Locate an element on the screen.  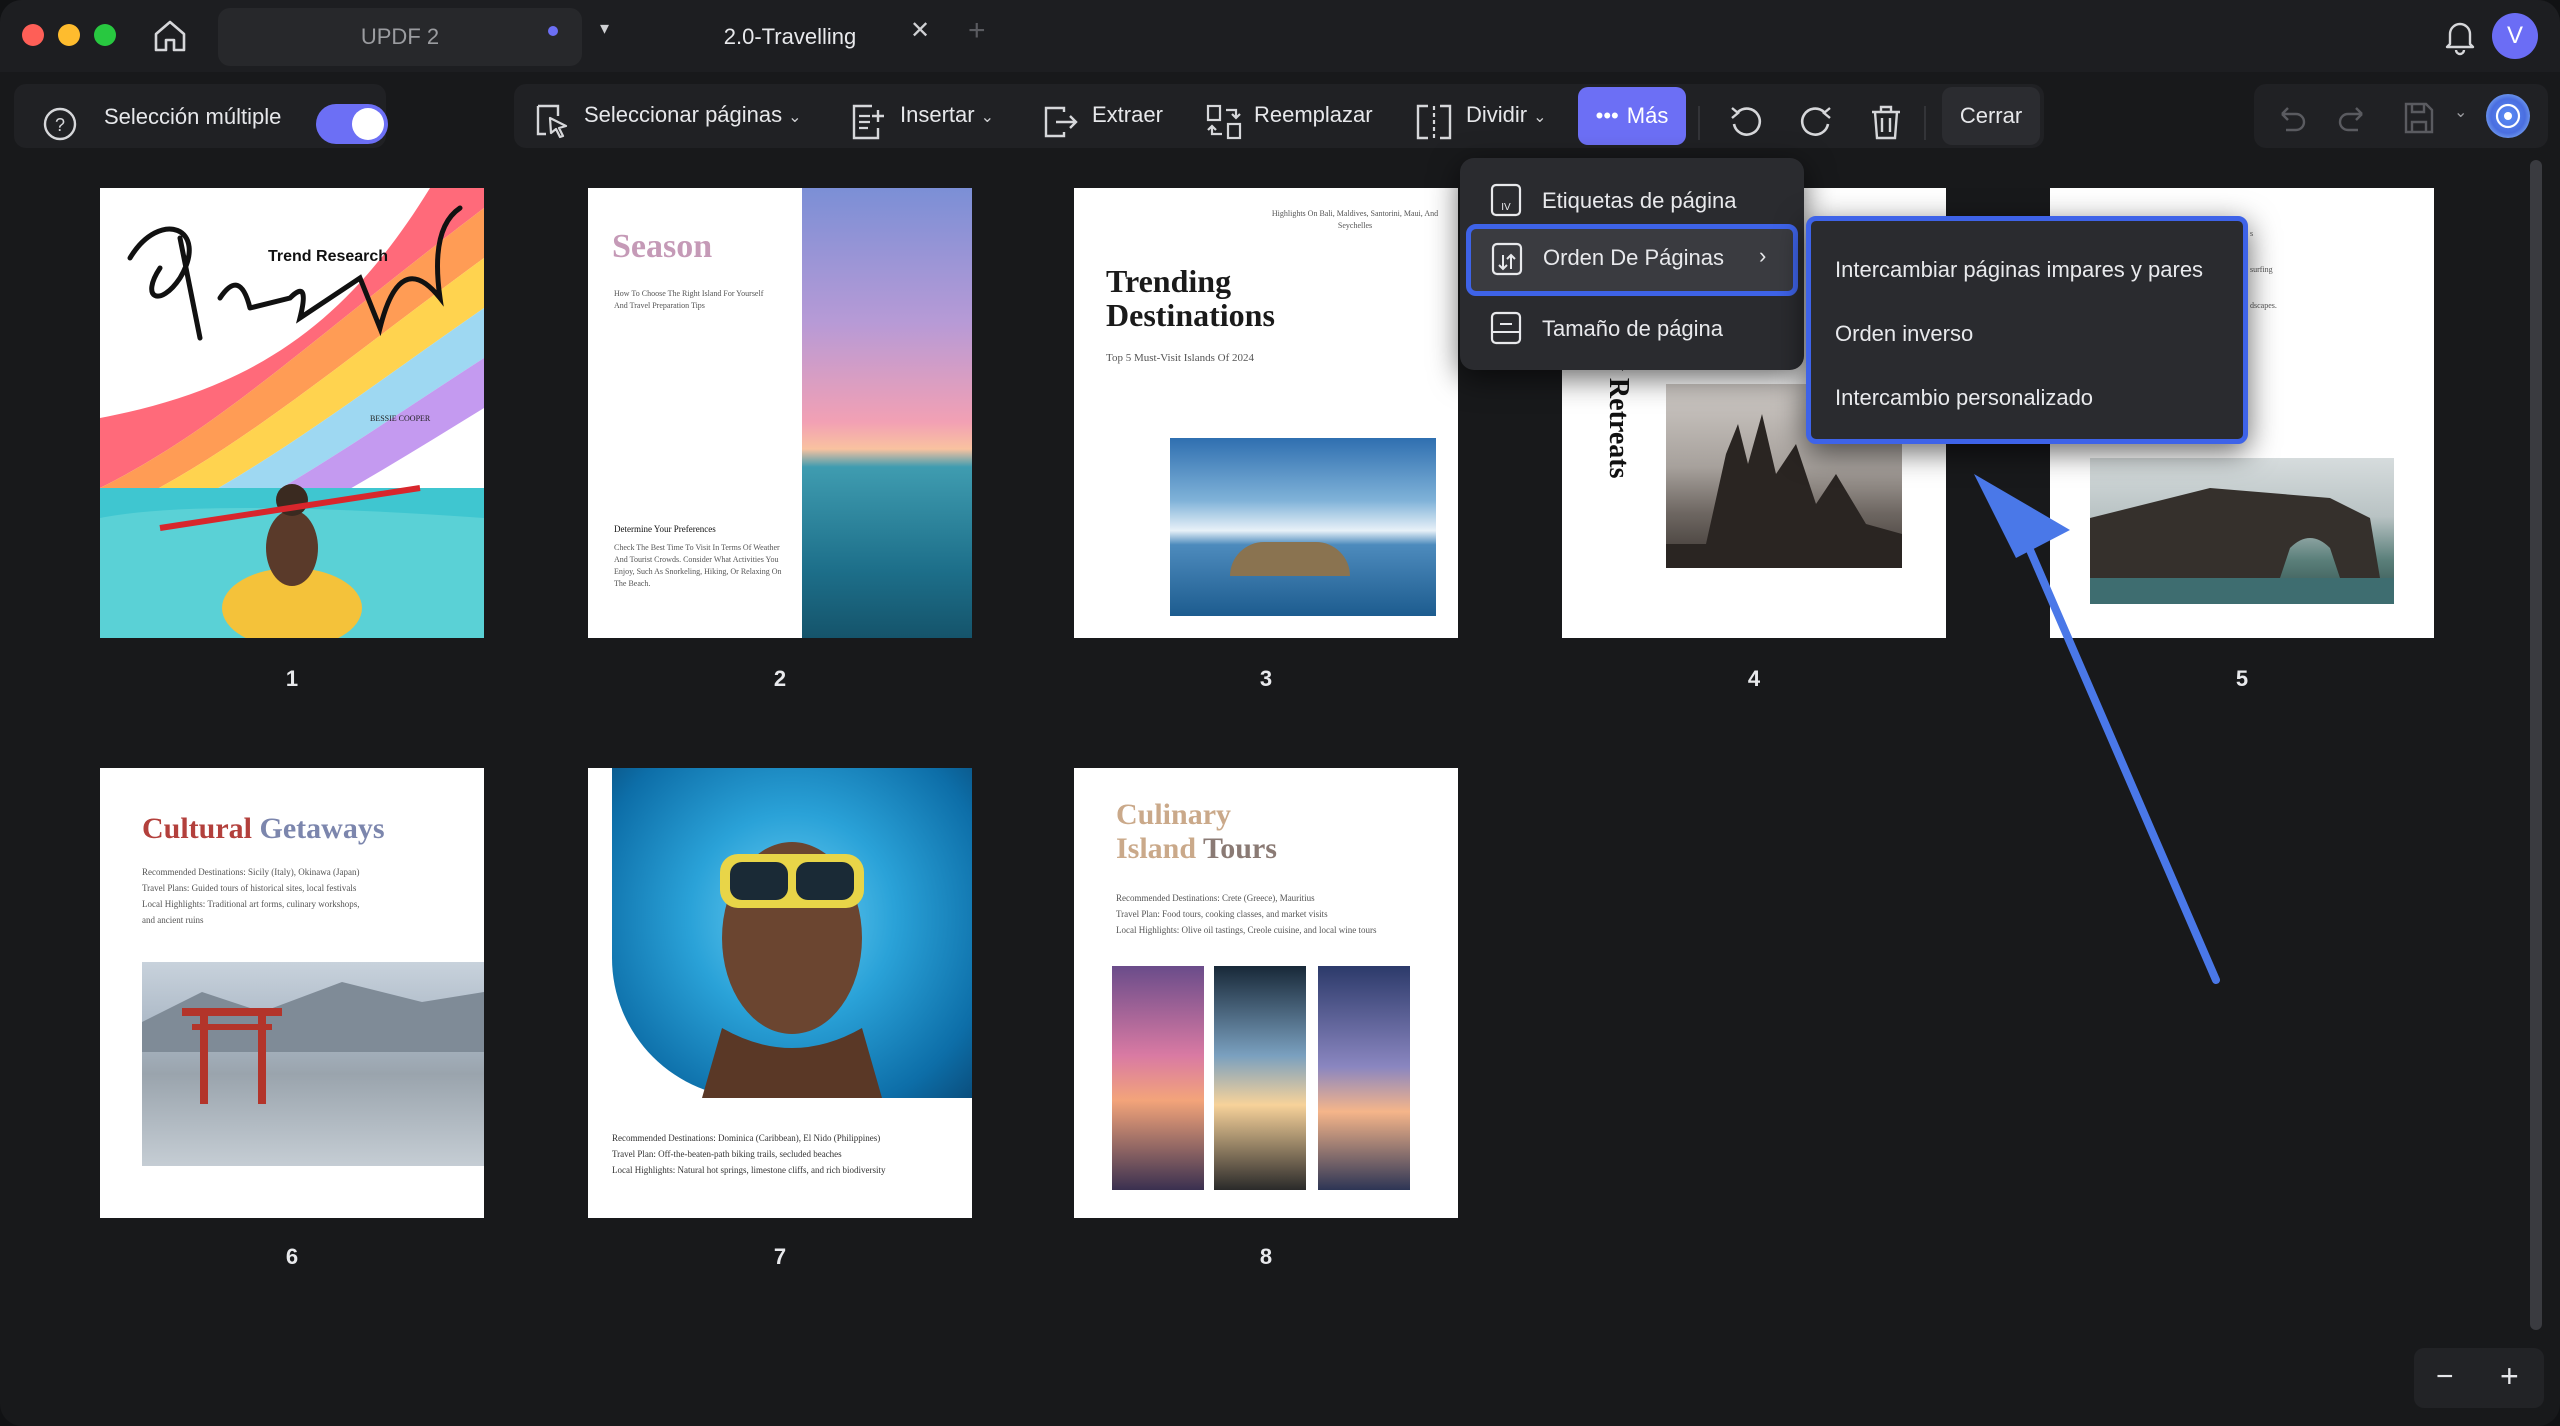
page-order-icon is located at coordinates (1507, 259).